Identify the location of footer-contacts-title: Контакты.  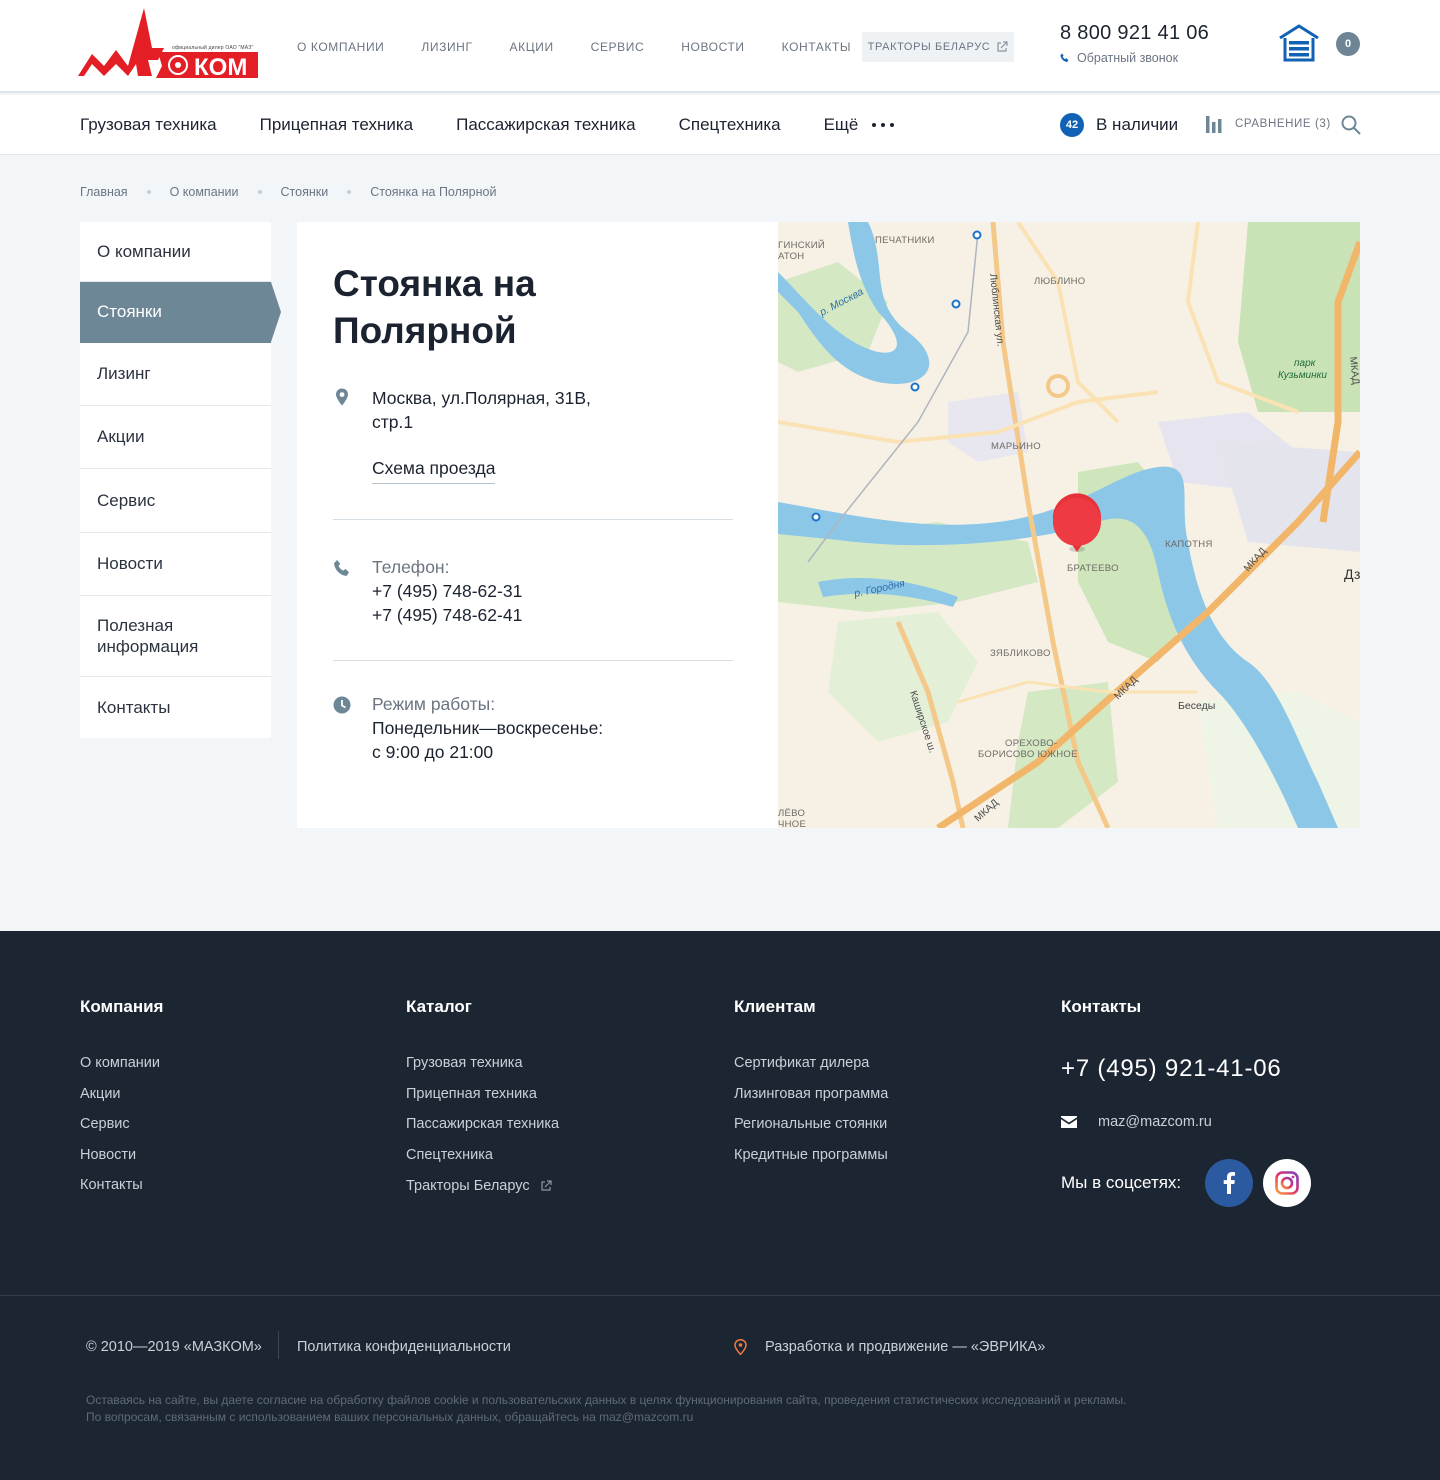
(1101, 1006).